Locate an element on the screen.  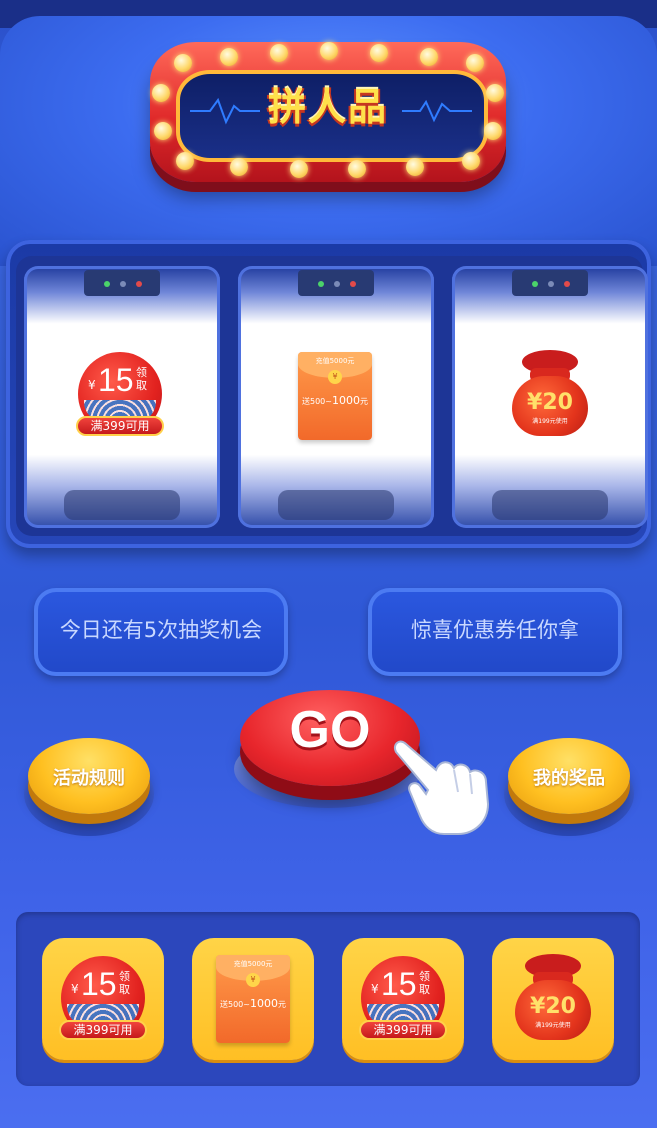
chances-plate: 今日还有5次抽奖机会 is located at coordinates (161, 632).